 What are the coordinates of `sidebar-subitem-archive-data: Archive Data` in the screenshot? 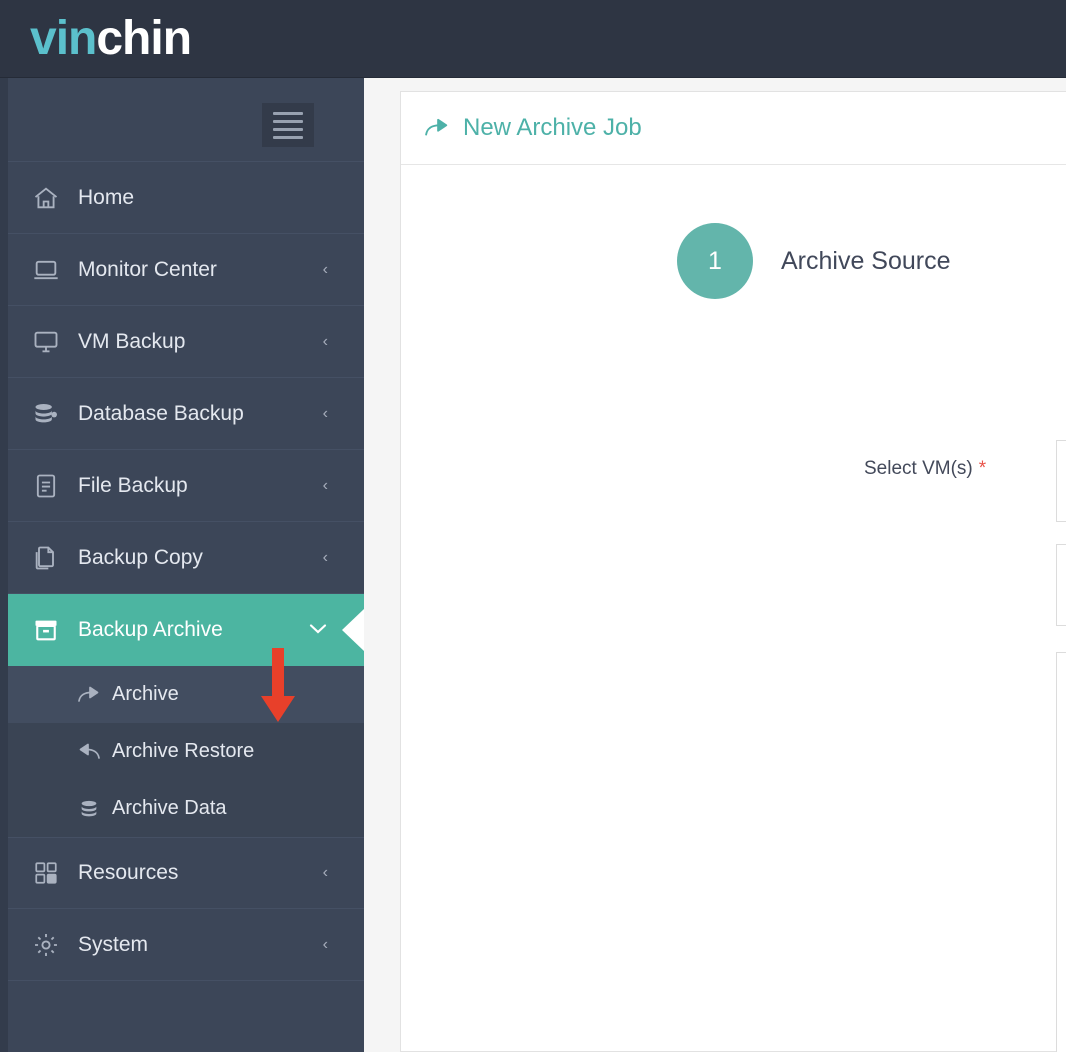 It's located at (186, 808).